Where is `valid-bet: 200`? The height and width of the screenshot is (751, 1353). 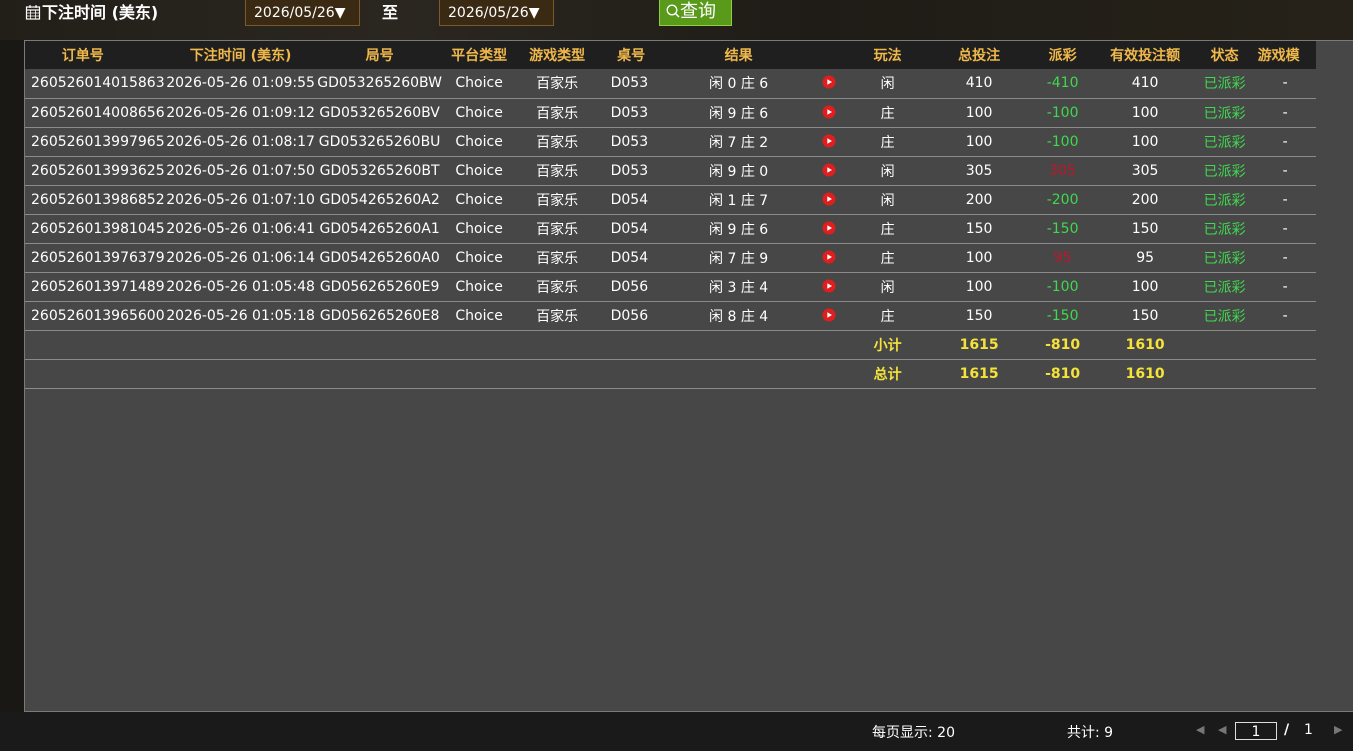 valid-bet: 200 is located at coordinates (1145, 199).